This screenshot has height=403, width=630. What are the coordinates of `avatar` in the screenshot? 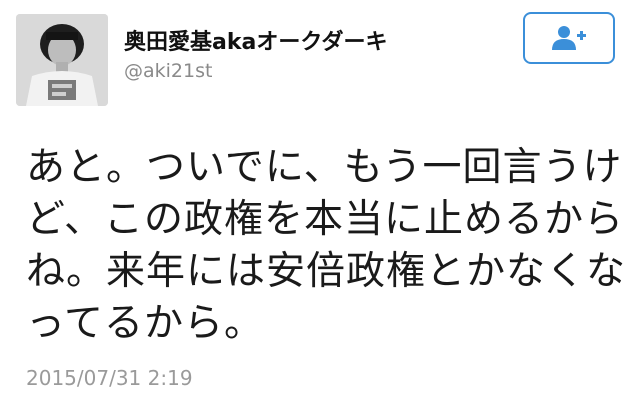 It's located at (62, 60).